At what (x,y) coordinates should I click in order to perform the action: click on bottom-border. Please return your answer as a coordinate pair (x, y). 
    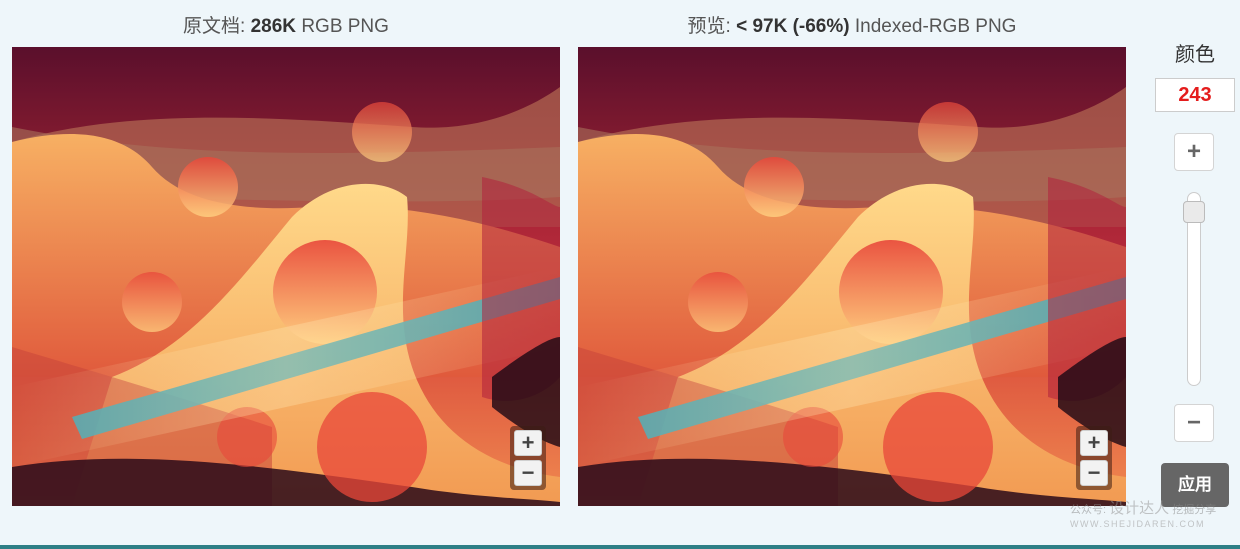
    Looking at the image, I should click on (620, 547).